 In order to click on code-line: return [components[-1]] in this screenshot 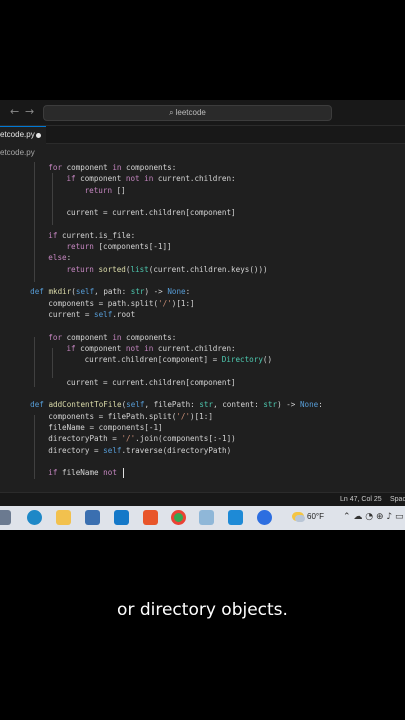, I will do `click(118, 246)`.